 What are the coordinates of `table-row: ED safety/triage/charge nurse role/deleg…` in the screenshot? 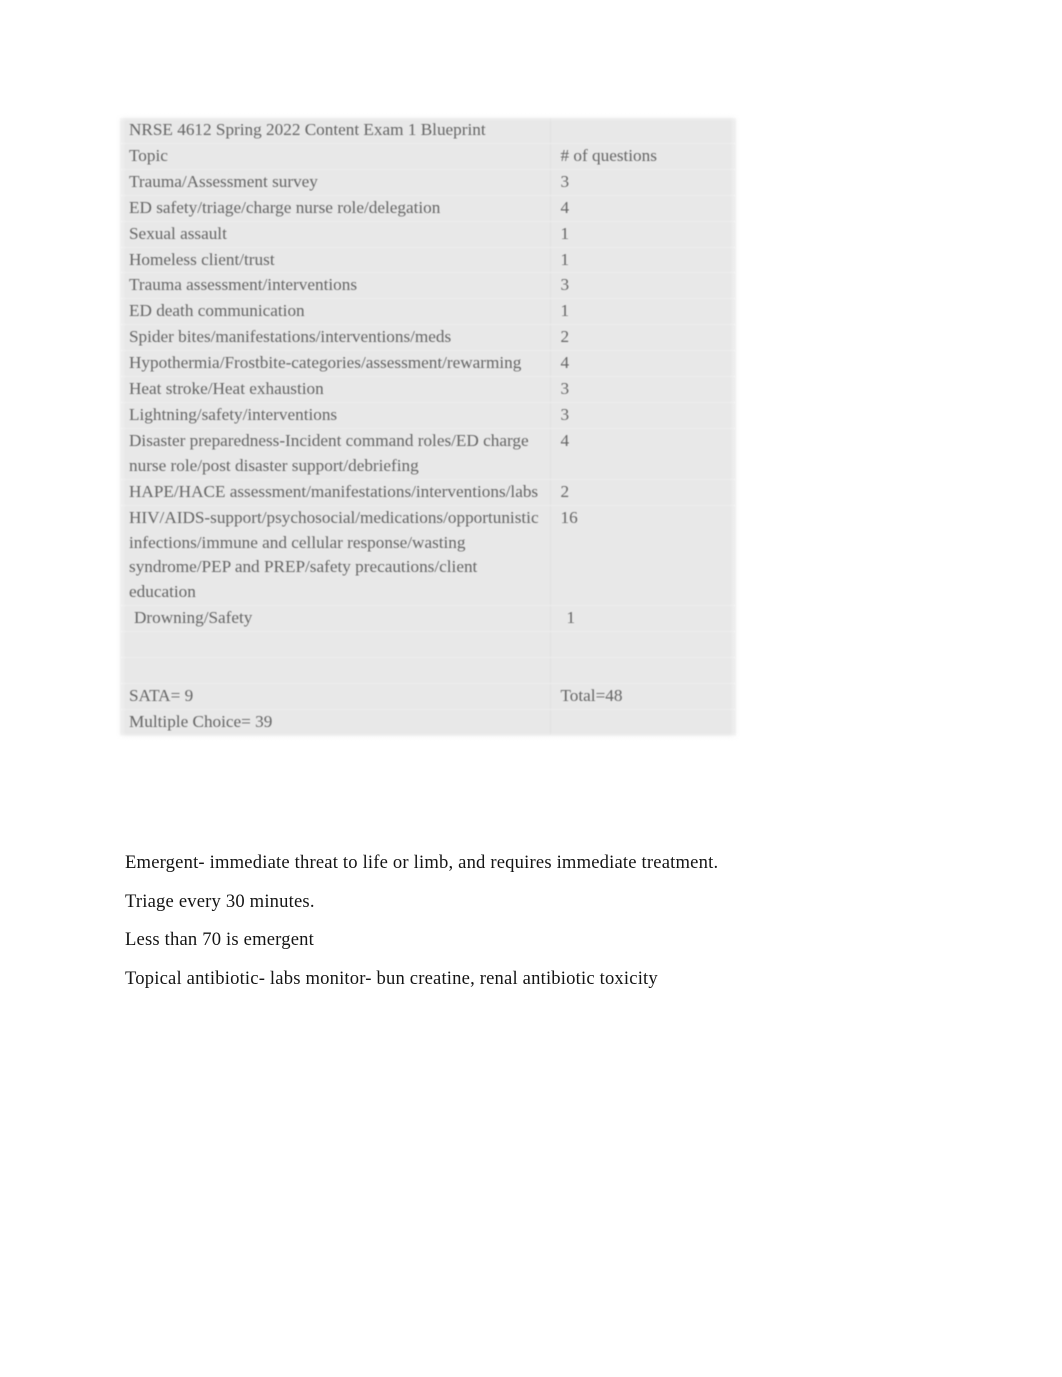 It's located at (428, 208).